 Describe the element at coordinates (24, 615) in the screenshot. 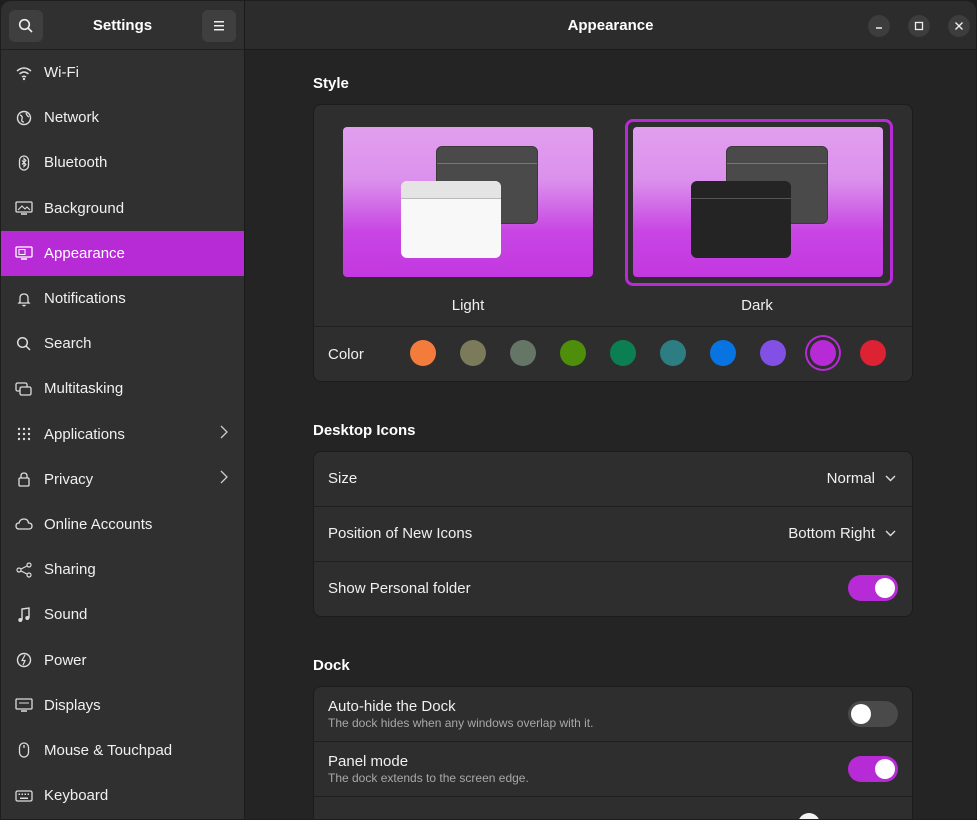

I see `music-note-icon` at that location.